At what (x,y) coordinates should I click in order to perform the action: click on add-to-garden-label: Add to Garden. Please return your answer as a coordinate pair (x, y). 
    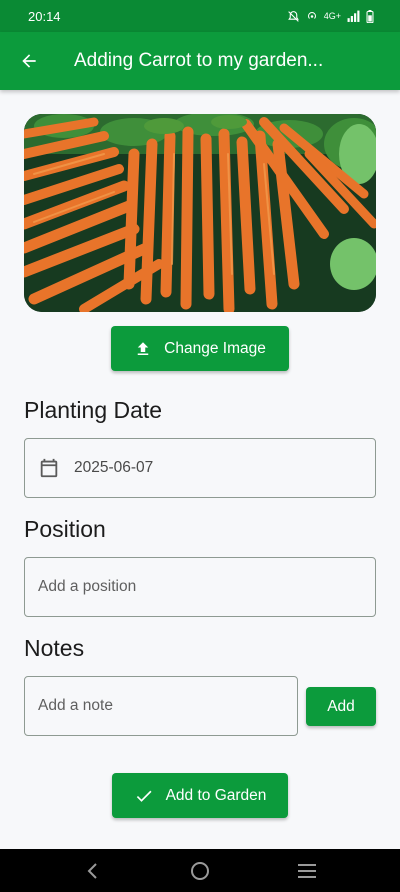
    Looking at the image, I should click on (216, 795).